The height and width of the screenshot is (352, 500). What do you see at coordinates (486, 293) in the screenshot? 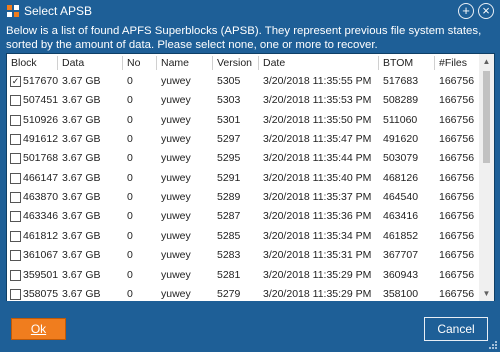
I see `scroll-down-arrow-icon: ▼` at bounding box center [486, 293].